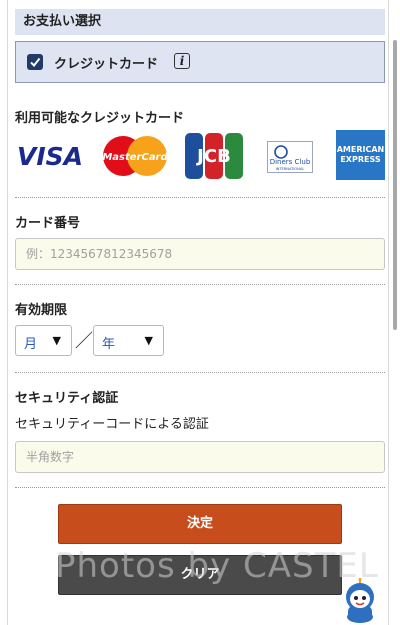 This screenshot has width=400, height=625. Describe the element at coordinates (67, 398) in the screenshot. I see `security-label: セキュリティ認証` at that location.